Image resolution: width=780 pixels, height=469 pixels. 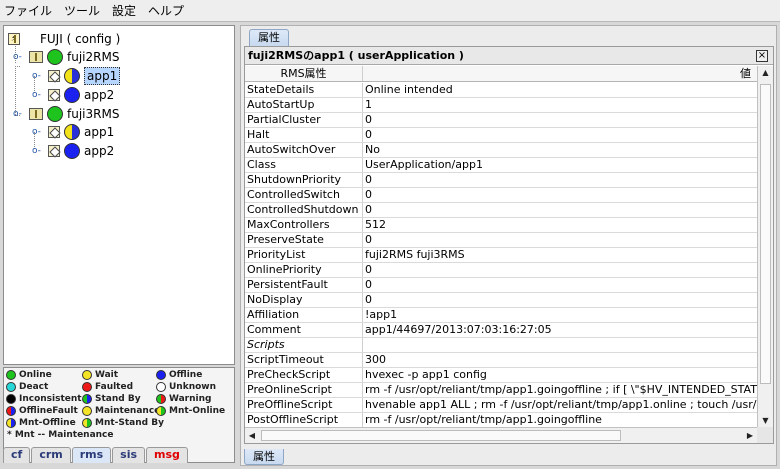 I want to click on horizontal-scrollbar: ◀ ▶, so click(x=501, y=435).